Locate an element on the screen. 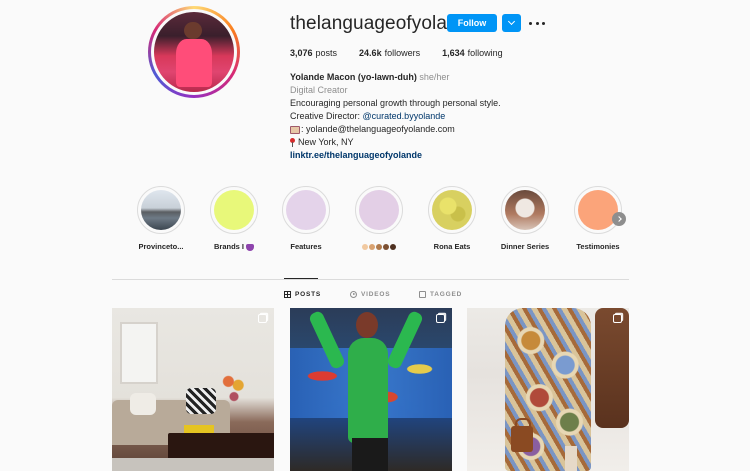  creative-director-label: Creative Director: is located at coordinates (326, 116).